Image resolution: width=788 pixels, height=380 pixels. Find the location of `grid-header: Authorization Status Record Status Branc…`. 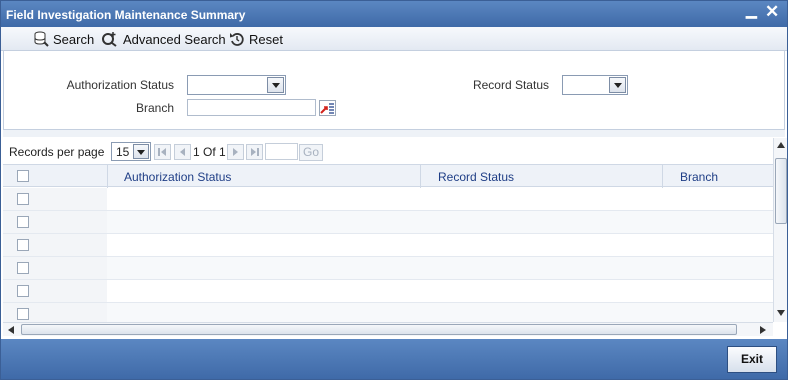

grid-header: Authorization Status Record Status Branc… is located at coordinates (388, 176).